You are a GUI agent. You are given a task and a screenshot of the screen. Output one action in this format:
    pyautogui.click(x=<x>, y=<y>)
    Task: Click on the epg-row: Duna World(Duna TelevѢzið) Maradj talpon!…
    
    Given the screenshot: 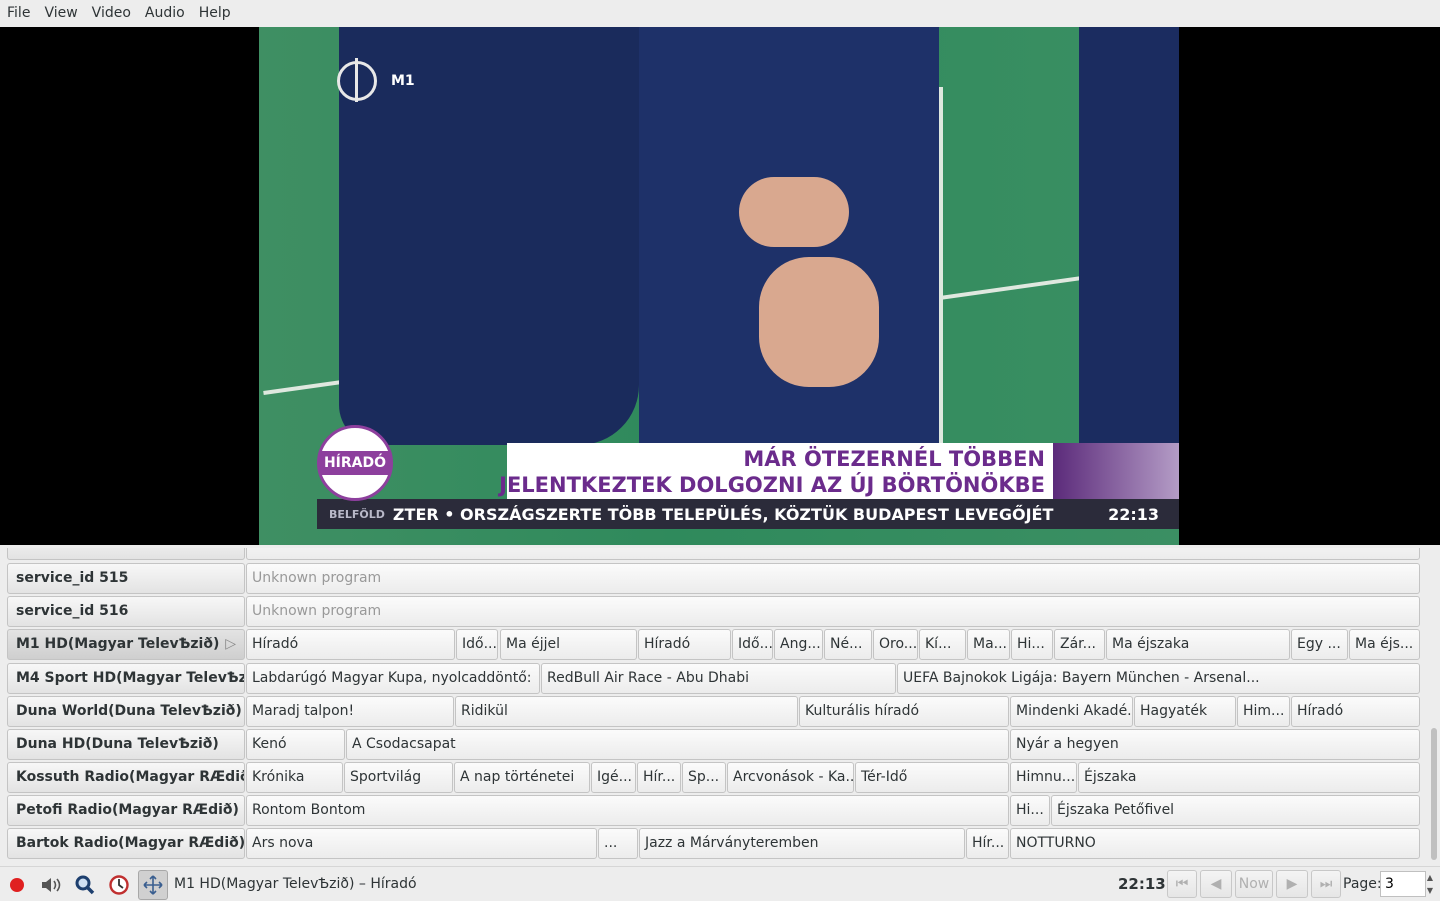 What is the action you would take?
    pyautogui.click(x=714, y=711)
    